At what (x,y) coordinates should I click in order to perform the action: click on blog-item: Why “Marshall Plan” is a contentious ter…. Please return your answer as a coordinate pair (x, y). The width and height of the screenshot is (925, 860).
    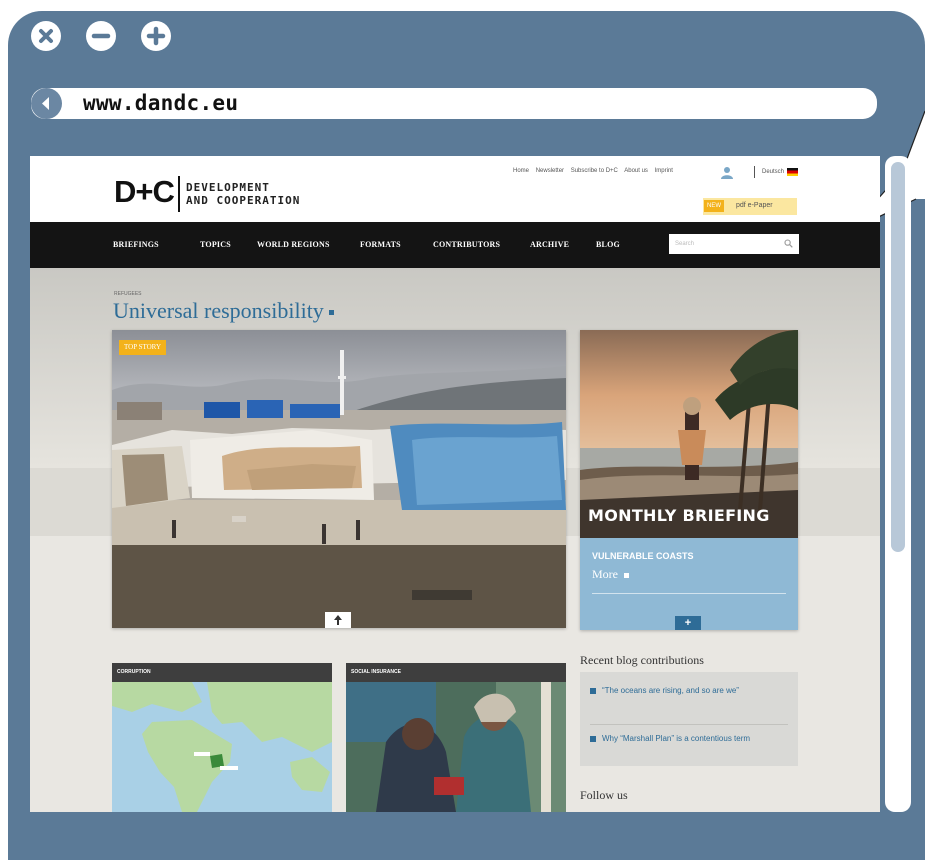
    Looking at the image, I should click on (690, 739).